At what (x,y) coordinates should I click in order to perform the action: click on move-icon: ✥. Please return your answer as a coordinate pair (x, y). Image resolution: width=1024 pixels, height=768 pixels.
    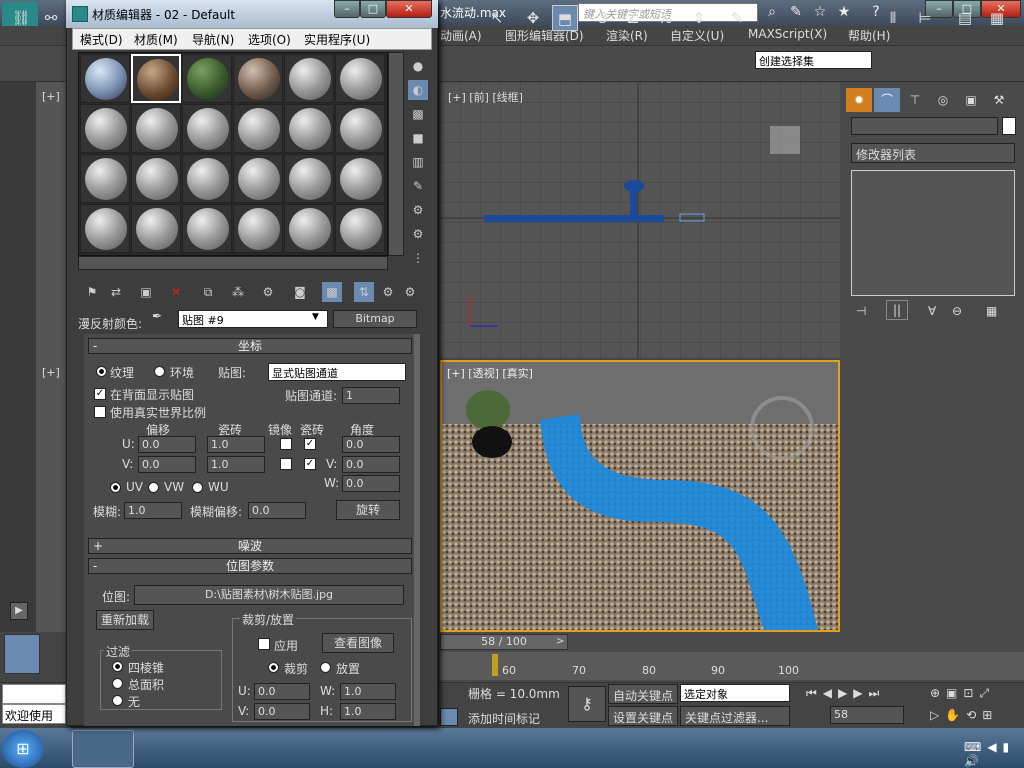
    Looking at the image, I should click on (533, 18).